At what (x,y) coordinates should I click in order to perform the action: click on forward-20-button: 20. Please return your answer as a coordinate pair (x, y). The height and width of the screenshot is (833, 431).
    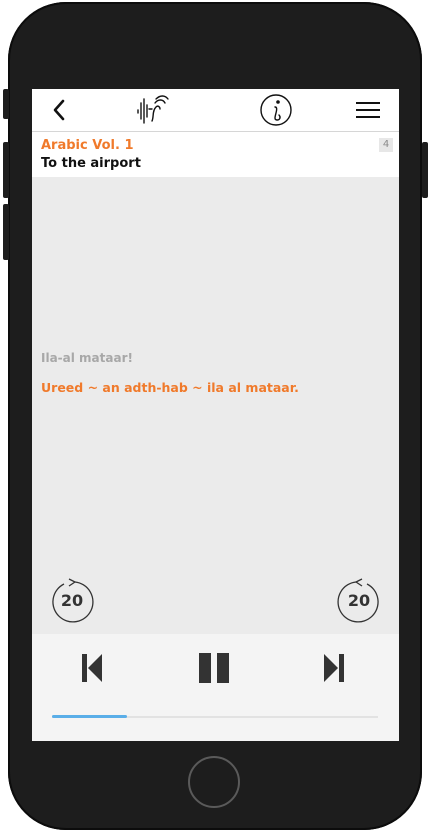
    Looking at the image, I should click on (361, 601).